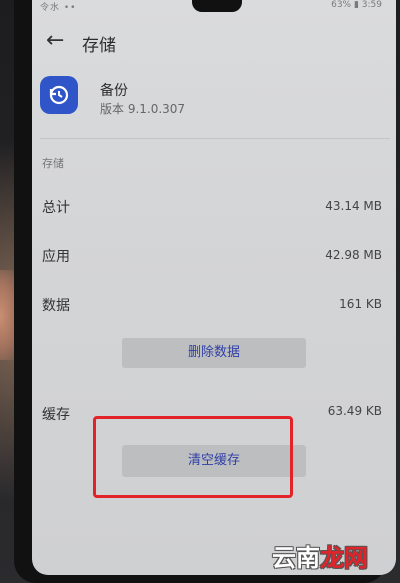 The width and height of the screenshot is (400, 583). Describe the element at coordinates (217, 6) in the screenshot. I see `camera-notch` at that location.